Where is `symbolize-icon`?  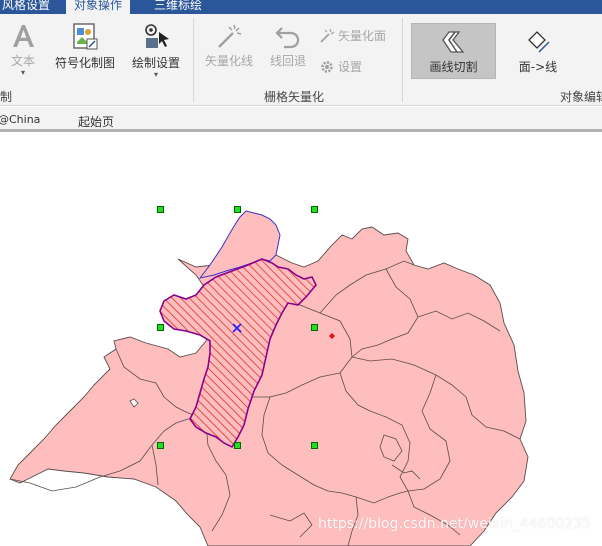 symbolize-icon is located at coordinates (85, 36).